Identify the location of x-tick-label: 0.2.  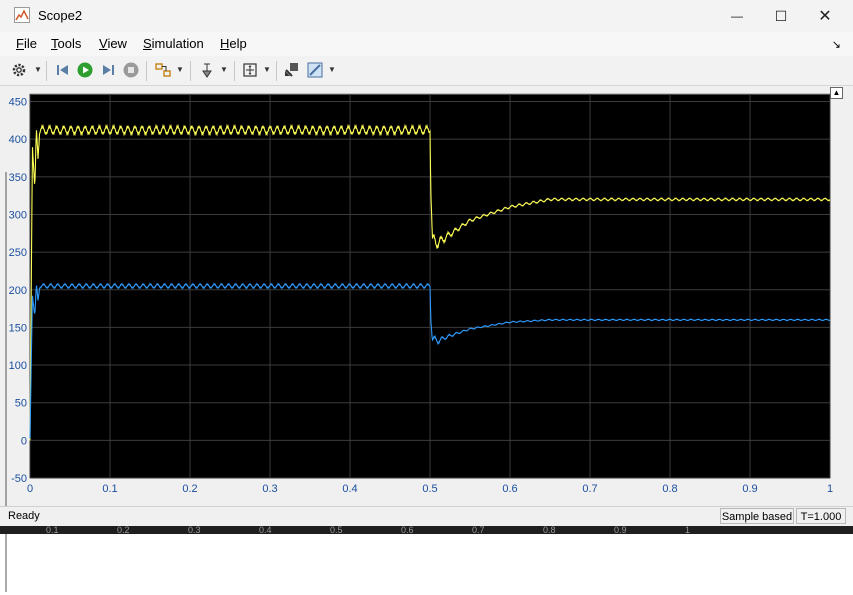
(189, 489).